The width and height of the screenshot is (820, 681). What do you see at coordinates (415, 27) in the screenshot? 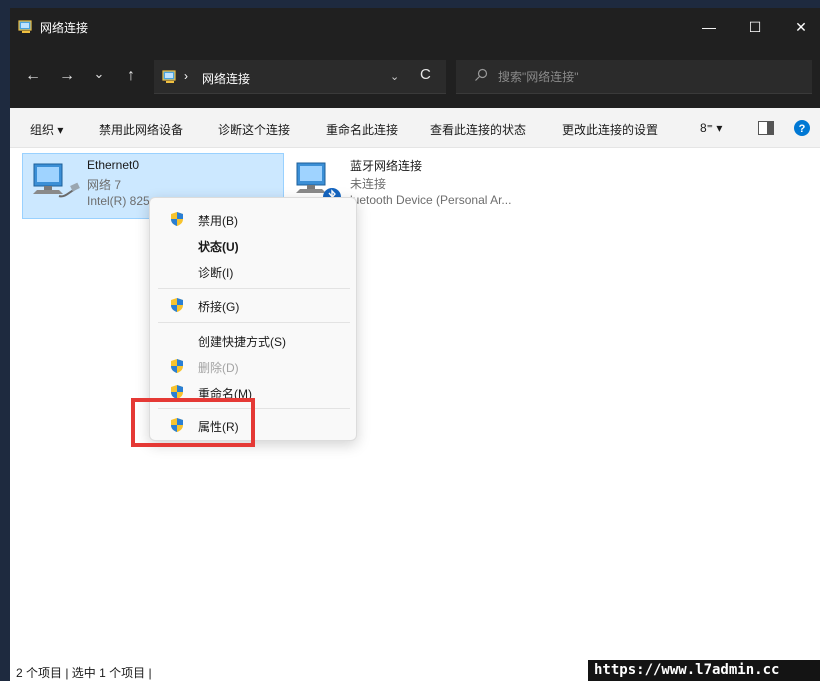
I see `title-bar: 网络连接 — ☐ ✕` at bounding box center [415, 27].